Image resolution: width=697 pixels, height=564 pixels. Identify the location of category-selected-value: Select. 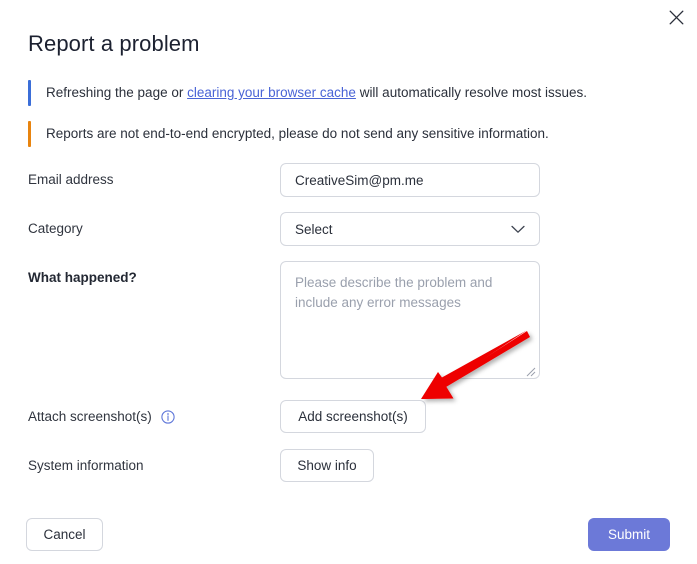
(314, 229).